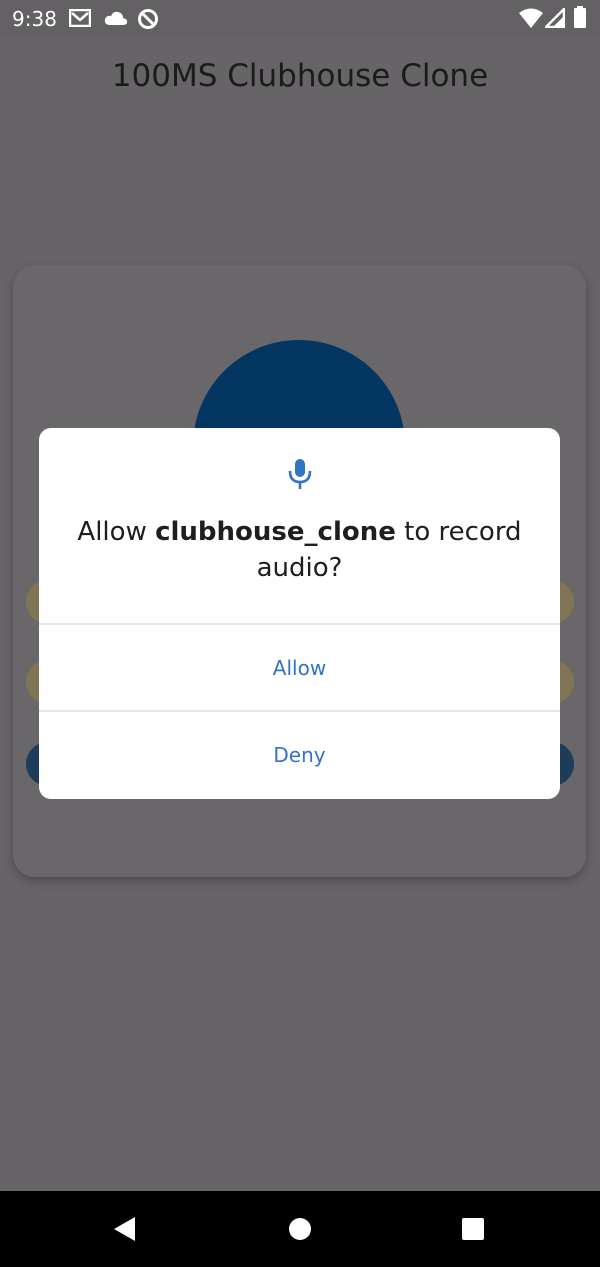  I want to click on deny-button: Deny, so click(299, 755).